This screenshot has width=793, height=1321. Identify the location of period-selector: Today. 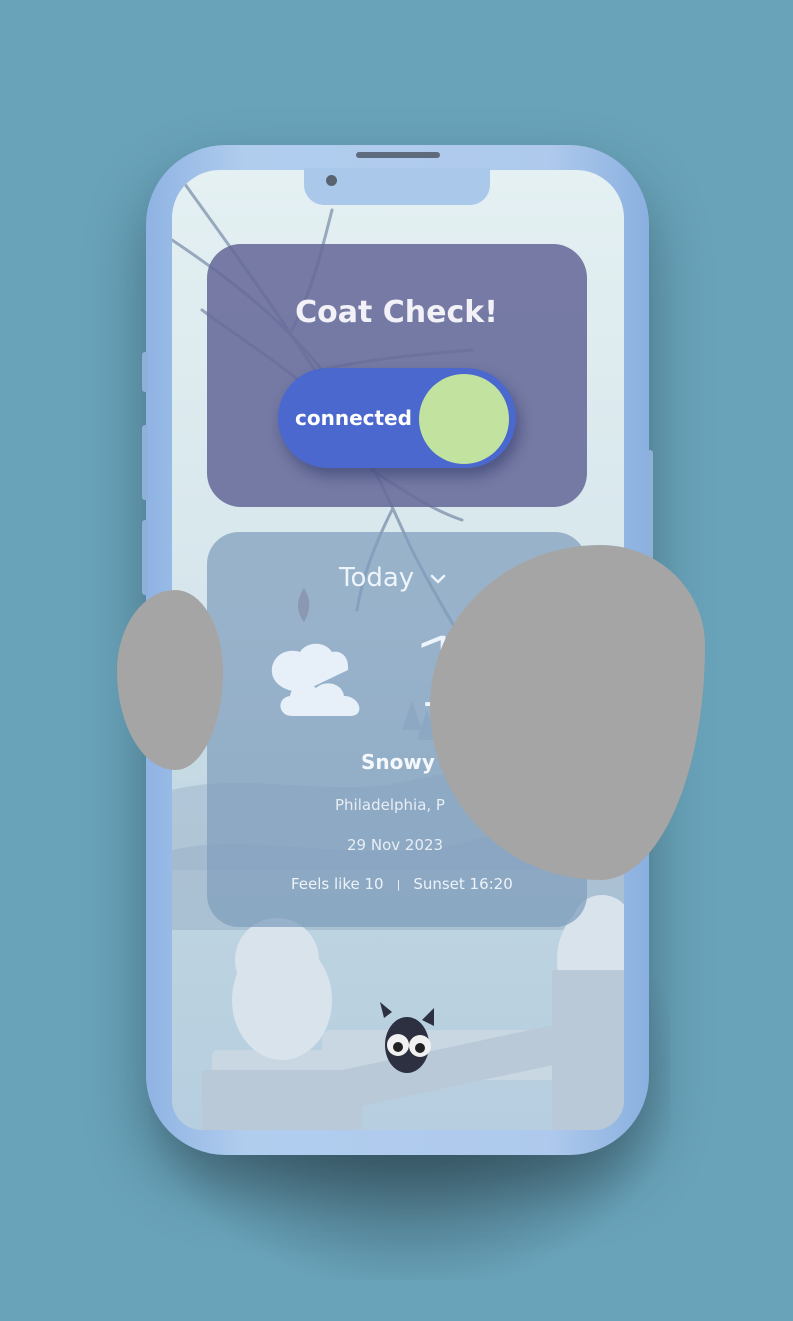
(392, 578).